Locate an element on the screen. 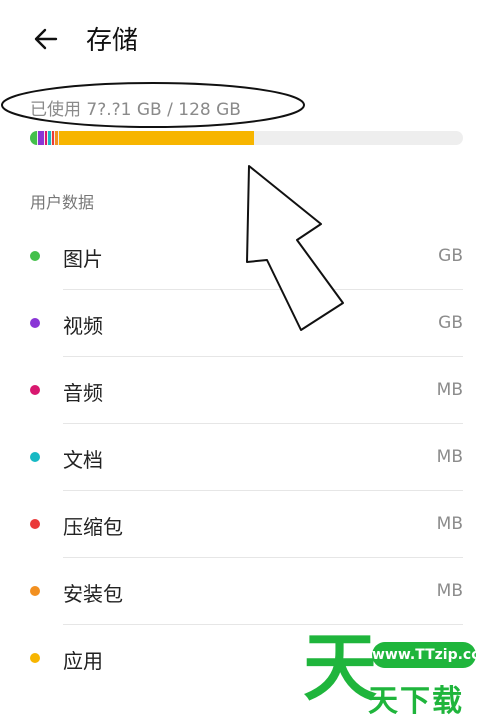  apps-color-dot is located at coordinates (35, 658).